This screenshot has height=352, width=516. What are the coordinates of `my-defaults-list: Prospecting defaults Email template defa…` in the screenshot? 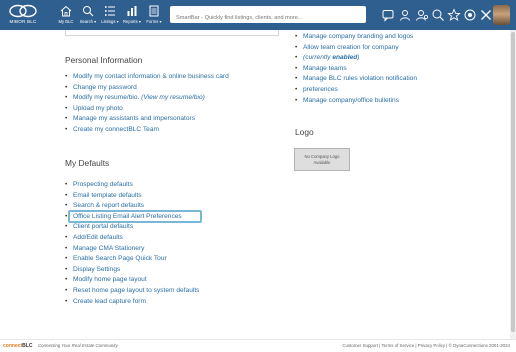 It's located at (133, 244).